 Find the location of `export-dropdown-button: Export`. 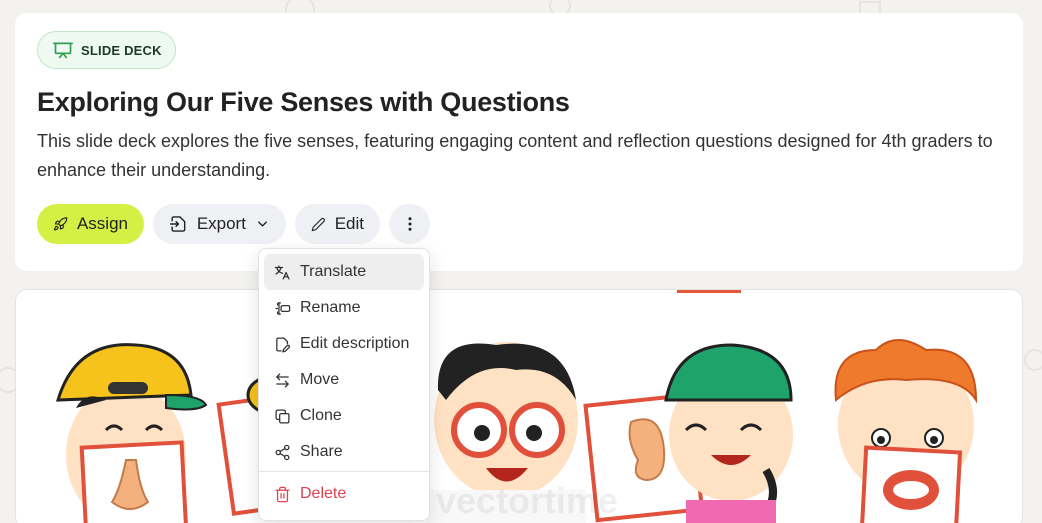

export-dropdown-button: Export is located at coordinates (219, 224).